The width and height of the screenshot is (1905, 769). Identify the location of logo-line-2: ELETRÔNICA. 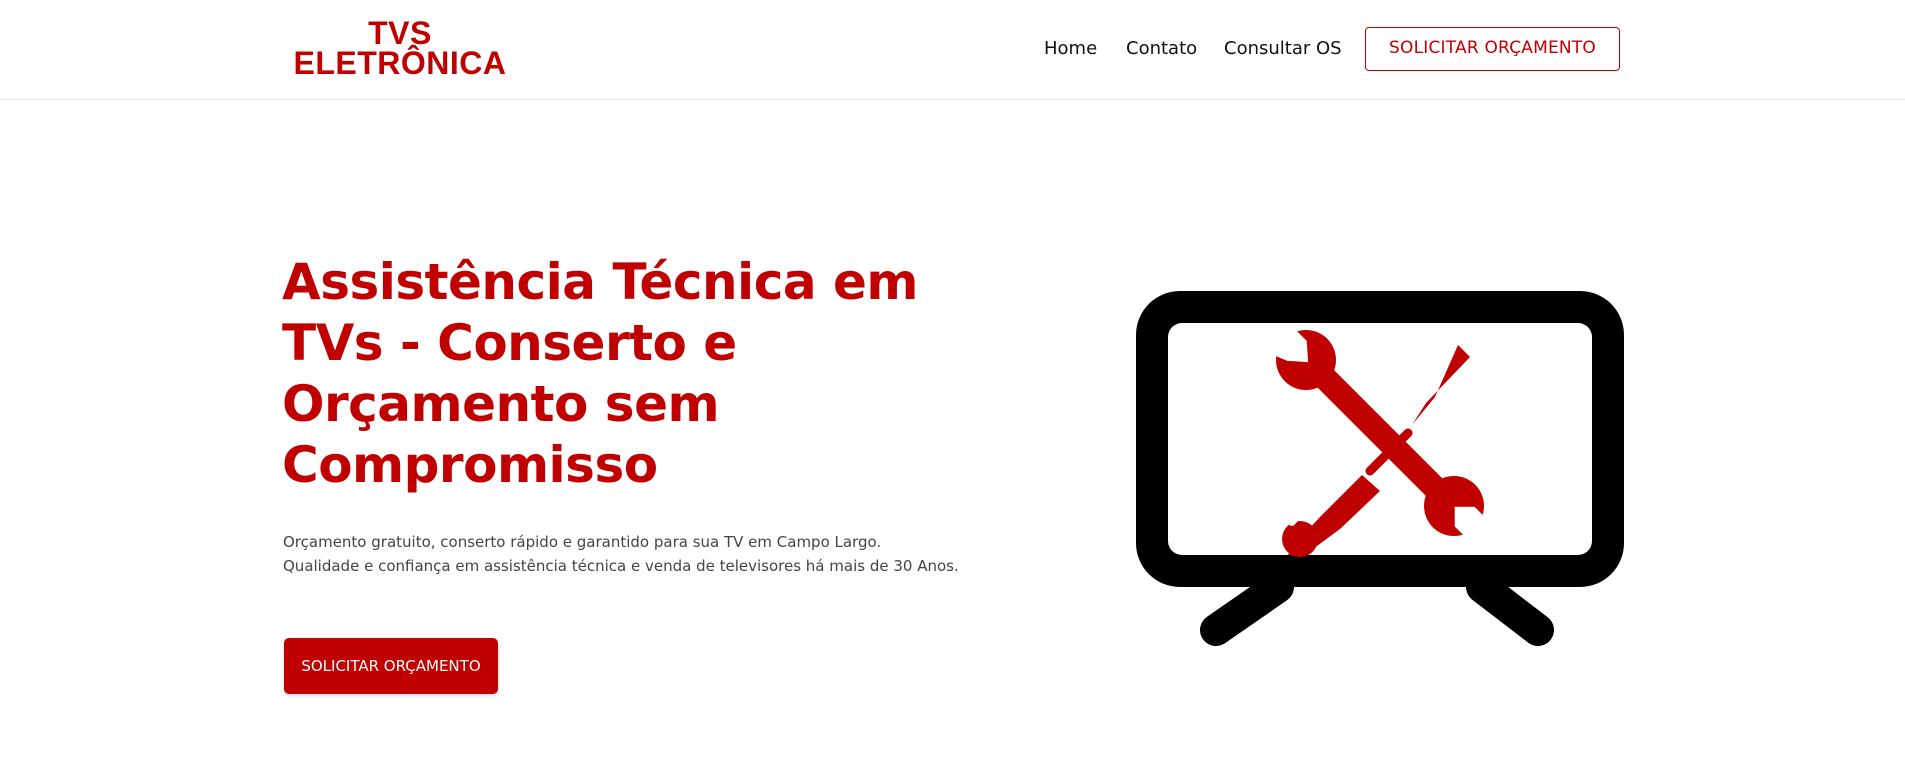
(400, 63).